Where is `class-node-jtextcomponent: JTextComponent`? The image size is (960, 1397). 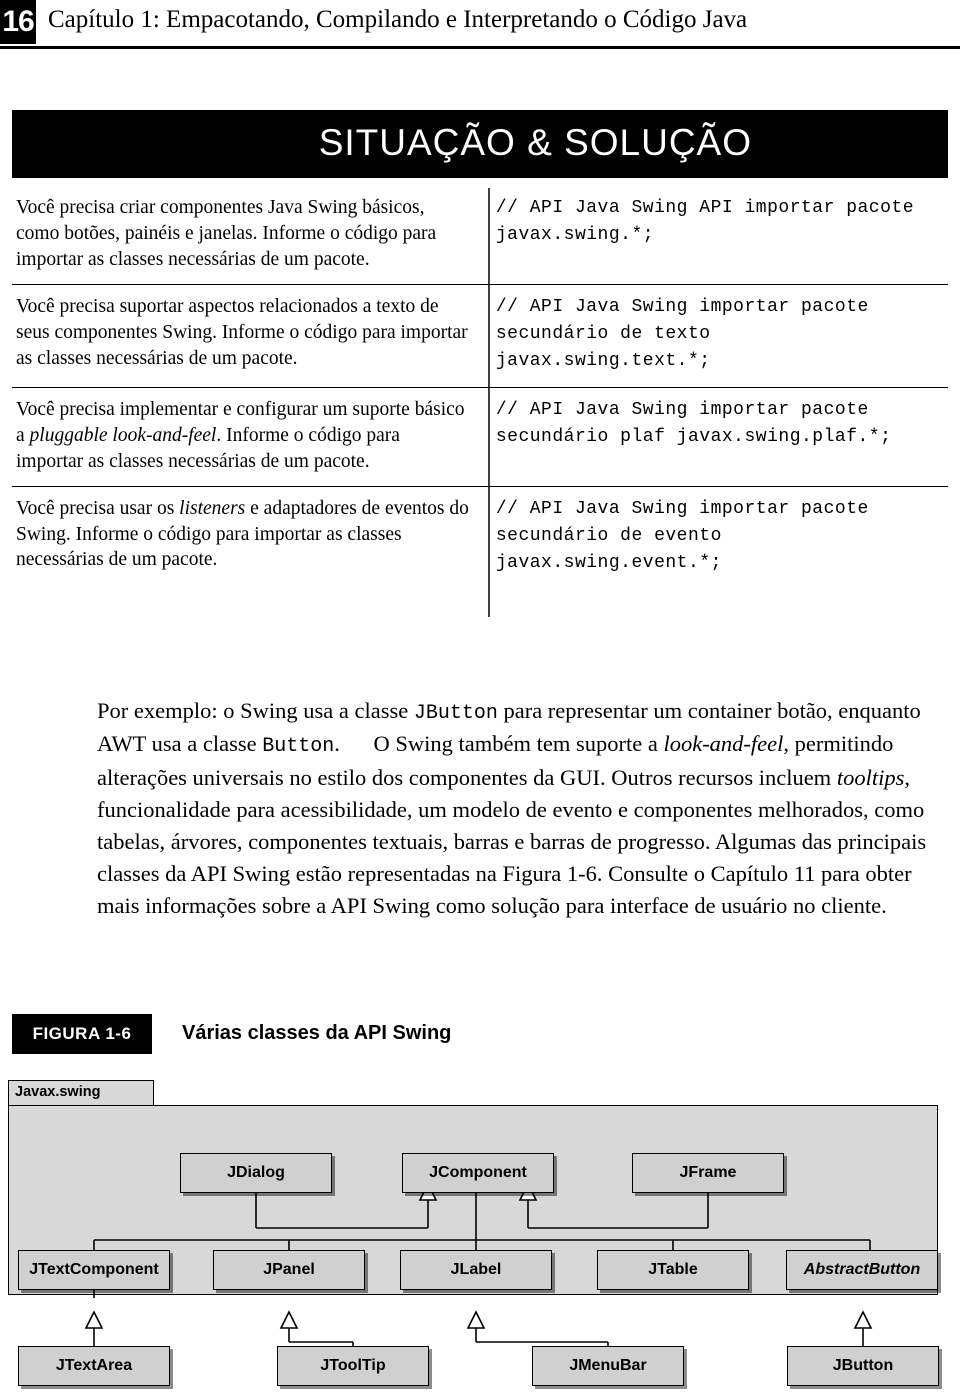
class-node-jtextcomponent: JTextComponent is located at coordinates (94, 1270).